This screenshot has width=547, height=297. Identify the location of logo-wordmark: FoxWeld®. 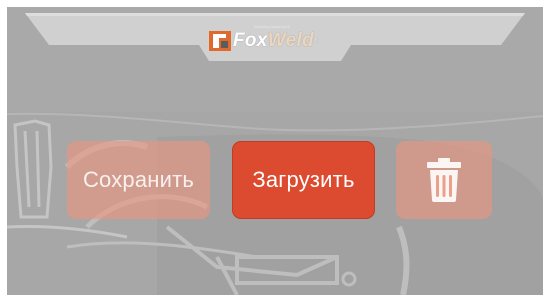
(276, 41).